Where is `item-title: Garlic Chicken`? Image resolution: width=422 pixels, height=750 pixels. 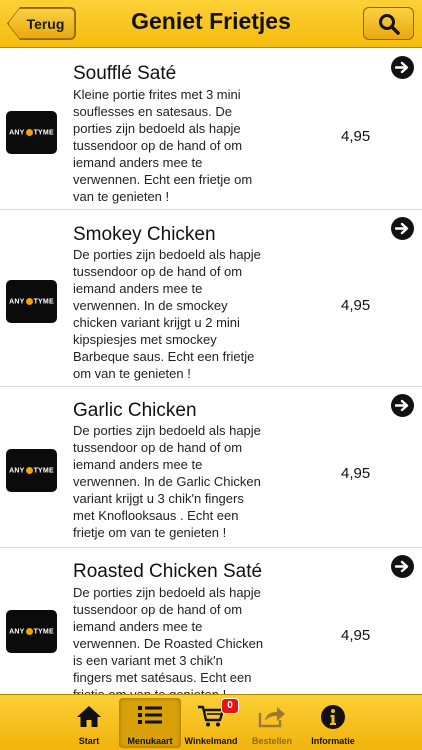
item-title: Garlic Chicken is located at coordinates (135, 410).